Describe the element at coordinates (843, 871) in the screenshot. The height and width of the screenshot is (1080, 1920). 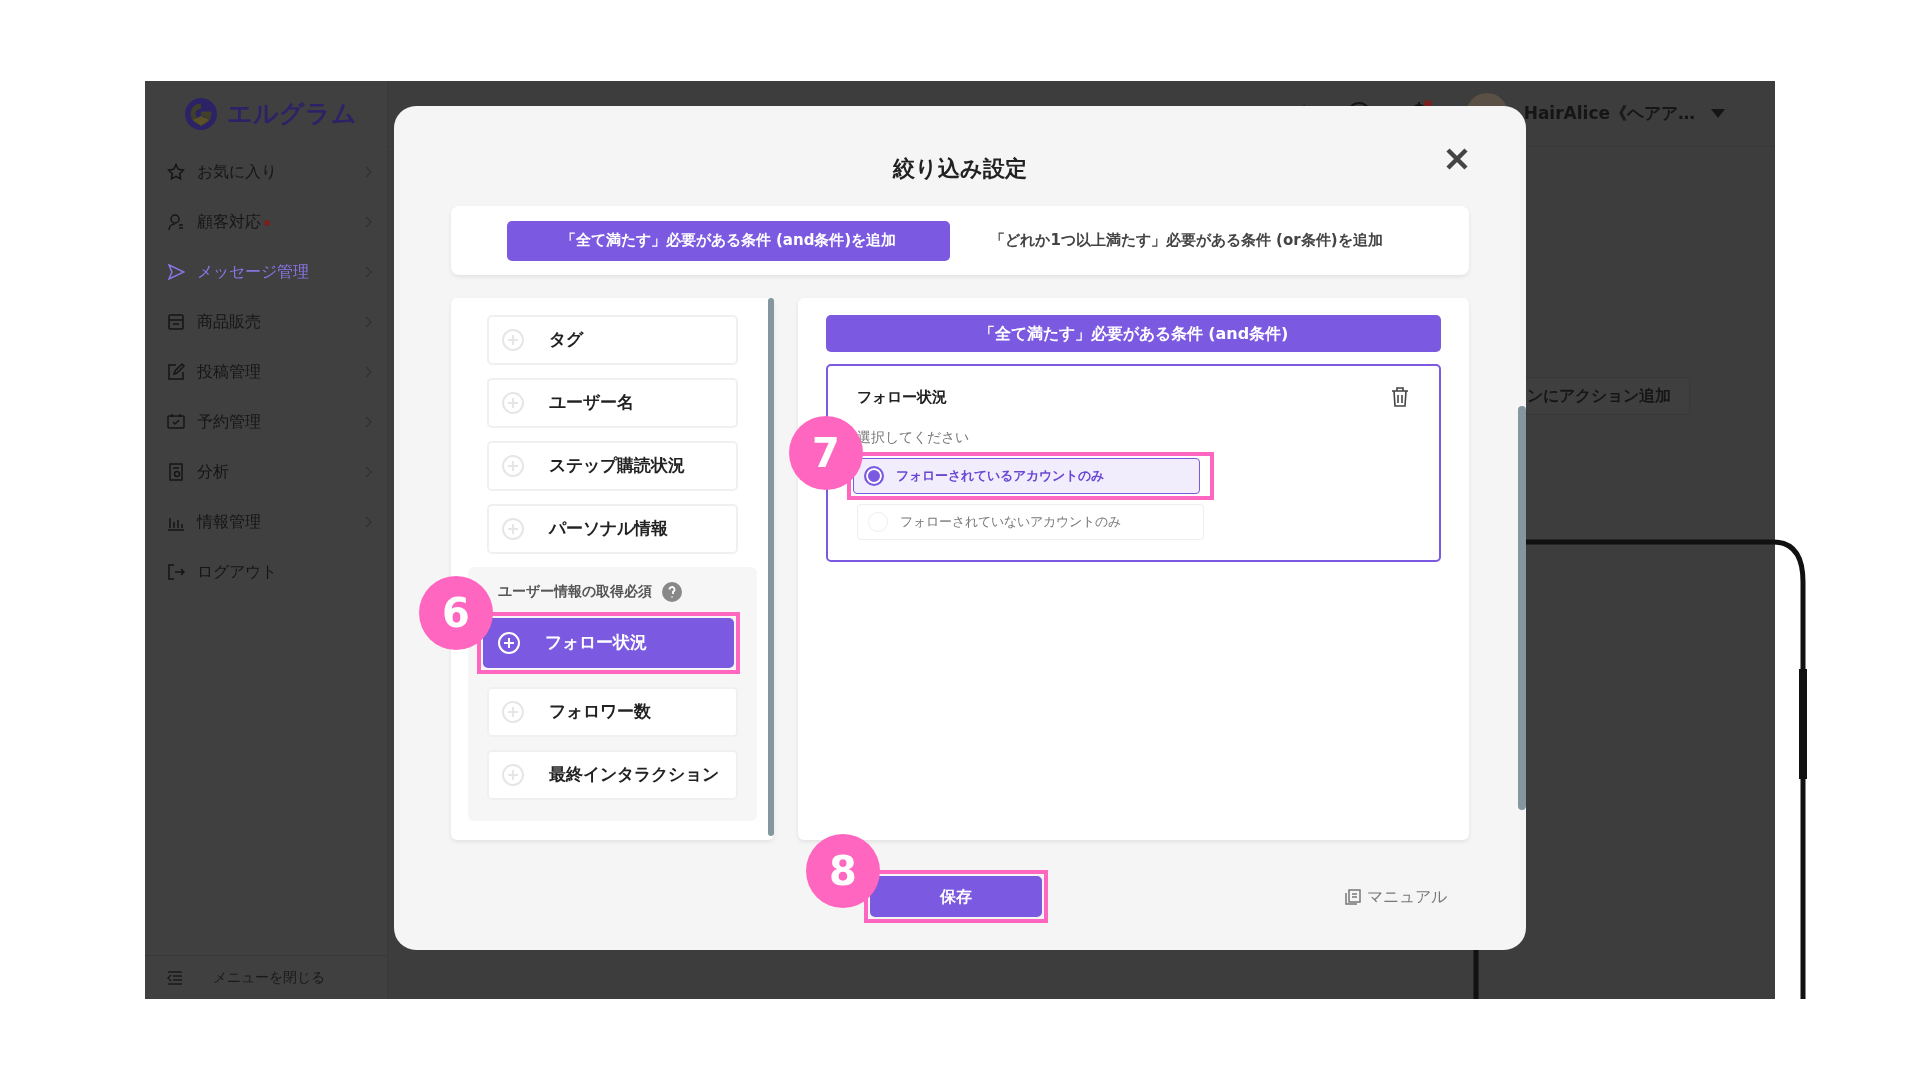
I see `step-number-marker: 8` at that location.